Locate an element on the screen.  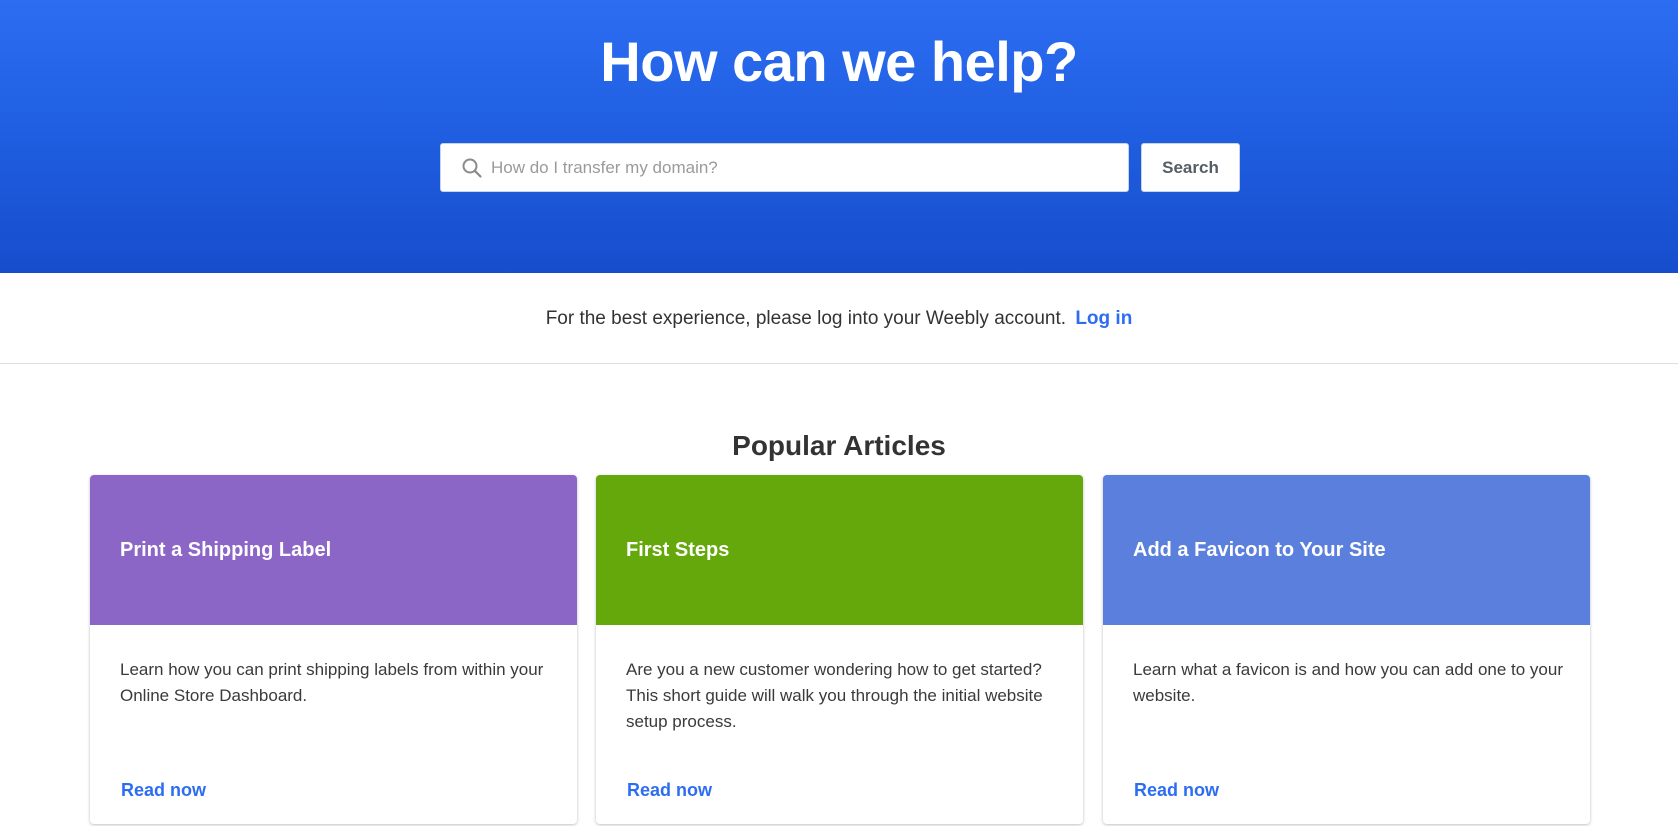
card-header: Add a Favicon to Your Site is located at coordinates (1346, 550).